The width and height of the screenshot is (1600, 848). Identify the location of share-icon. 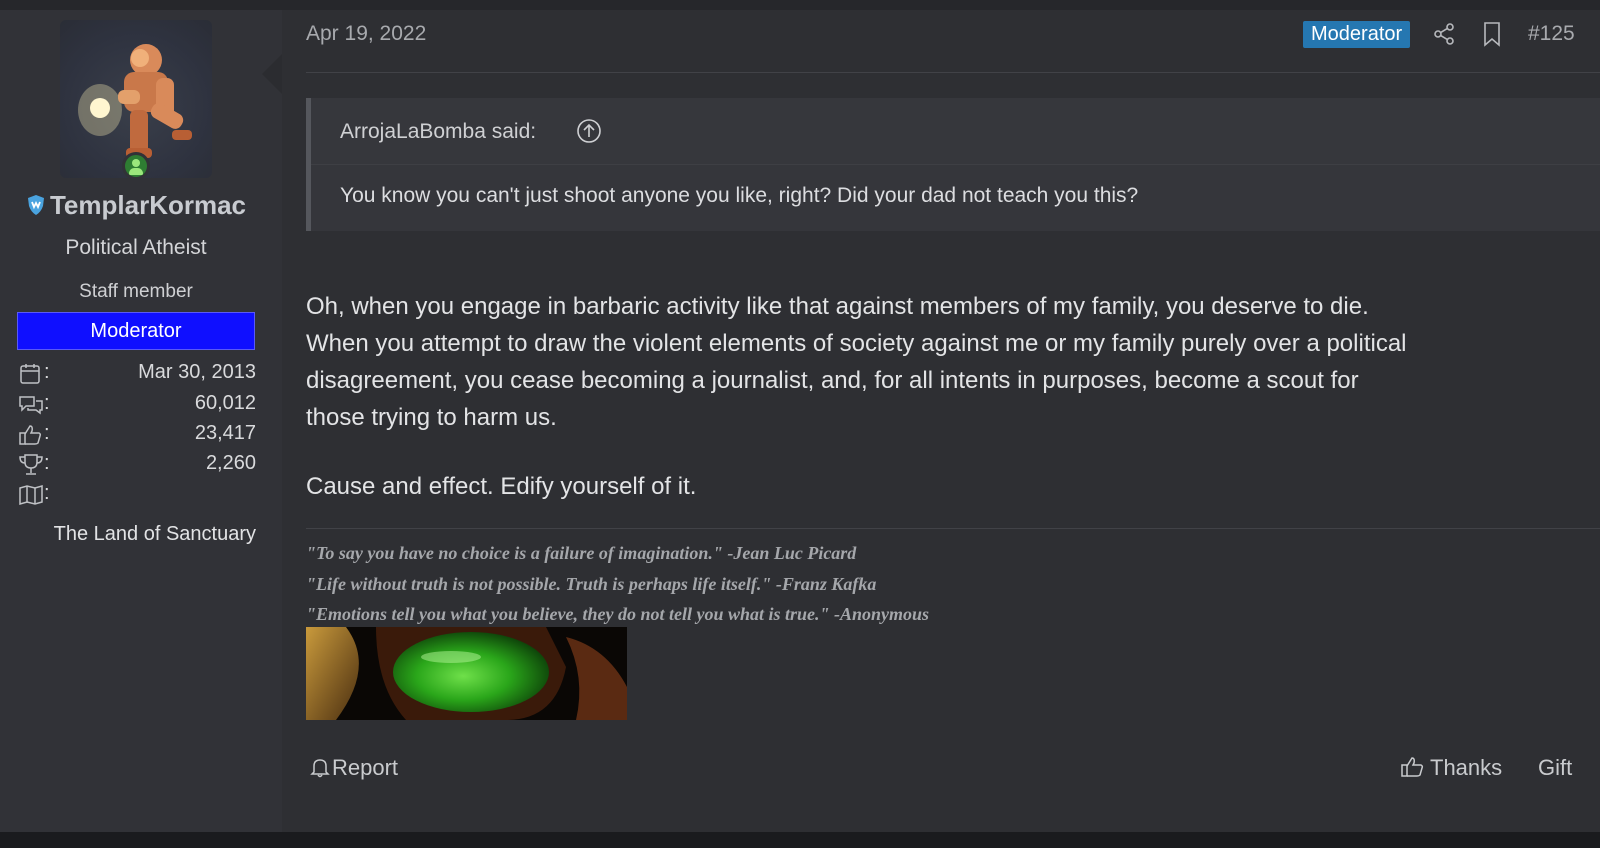
(1444, 34).